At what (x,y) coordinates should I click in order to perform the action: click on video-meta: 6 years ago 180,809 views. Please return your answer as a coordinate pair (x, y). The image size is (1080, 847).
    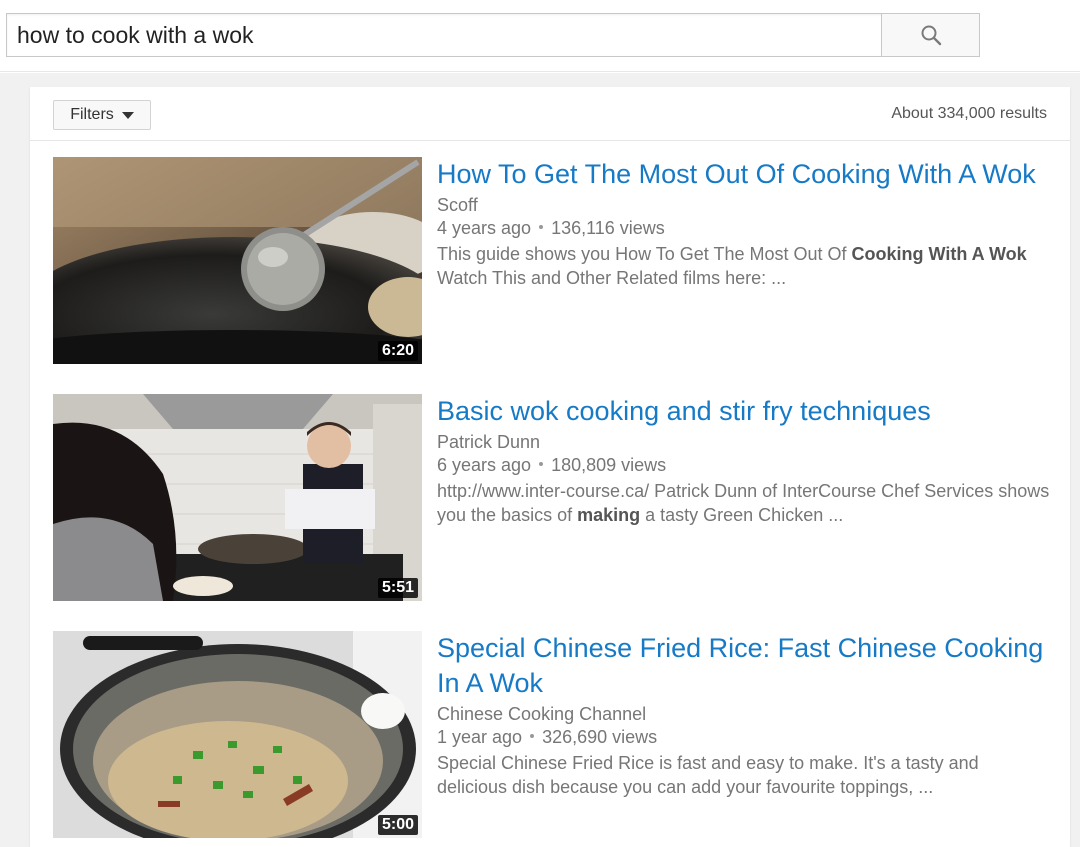
    Looking at the image, I should click on (744, 465).